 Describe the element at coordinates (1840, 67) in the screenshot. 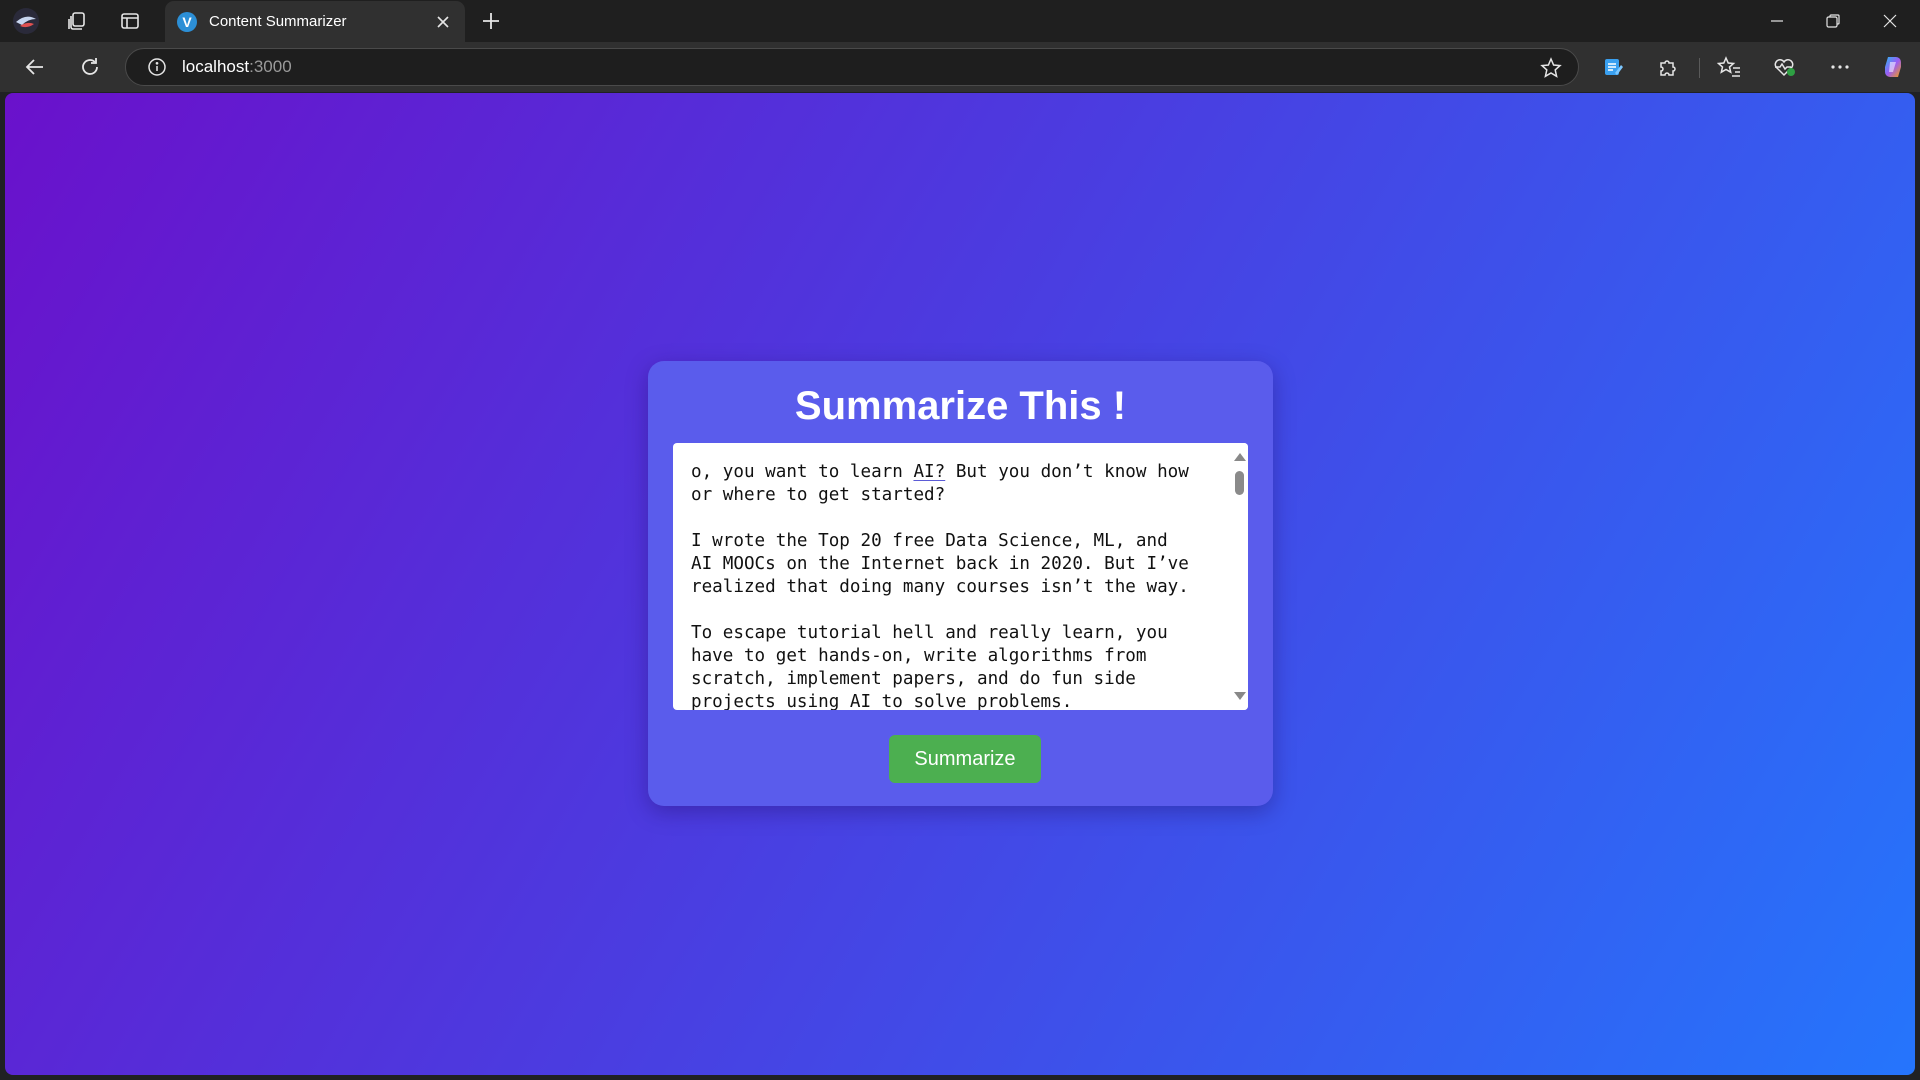

I see `more-icon` at that location.